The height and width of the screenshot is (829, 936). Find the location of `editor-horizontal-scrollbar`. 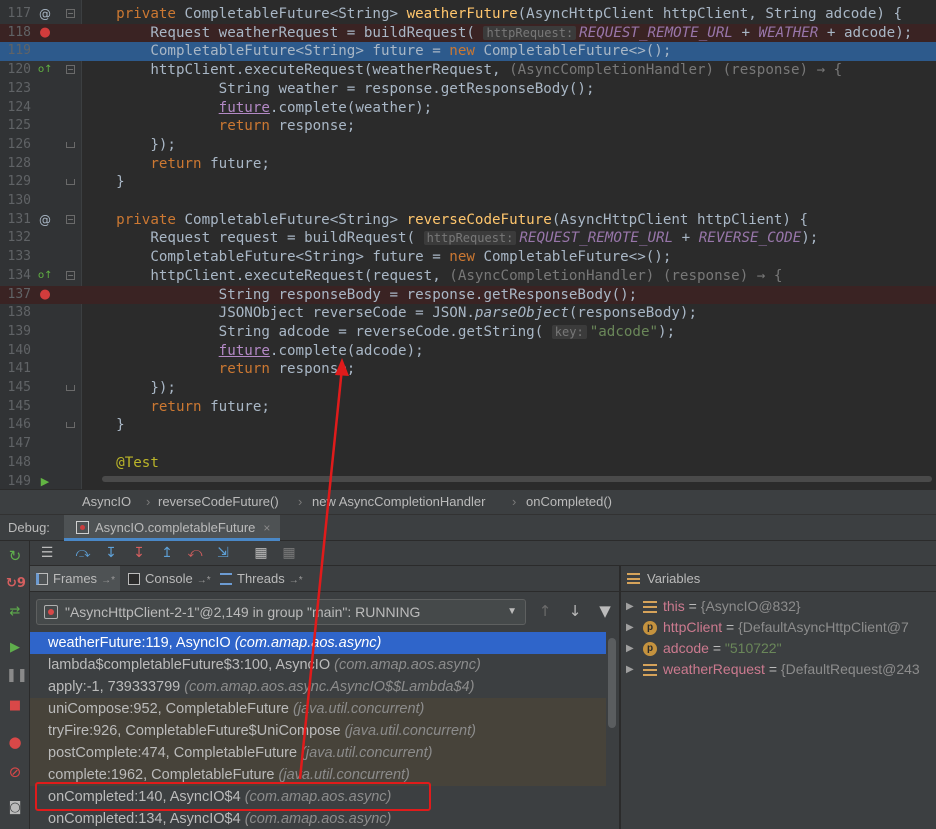

editor-horizontal-scrollbar is located at coordinates (509, 479).